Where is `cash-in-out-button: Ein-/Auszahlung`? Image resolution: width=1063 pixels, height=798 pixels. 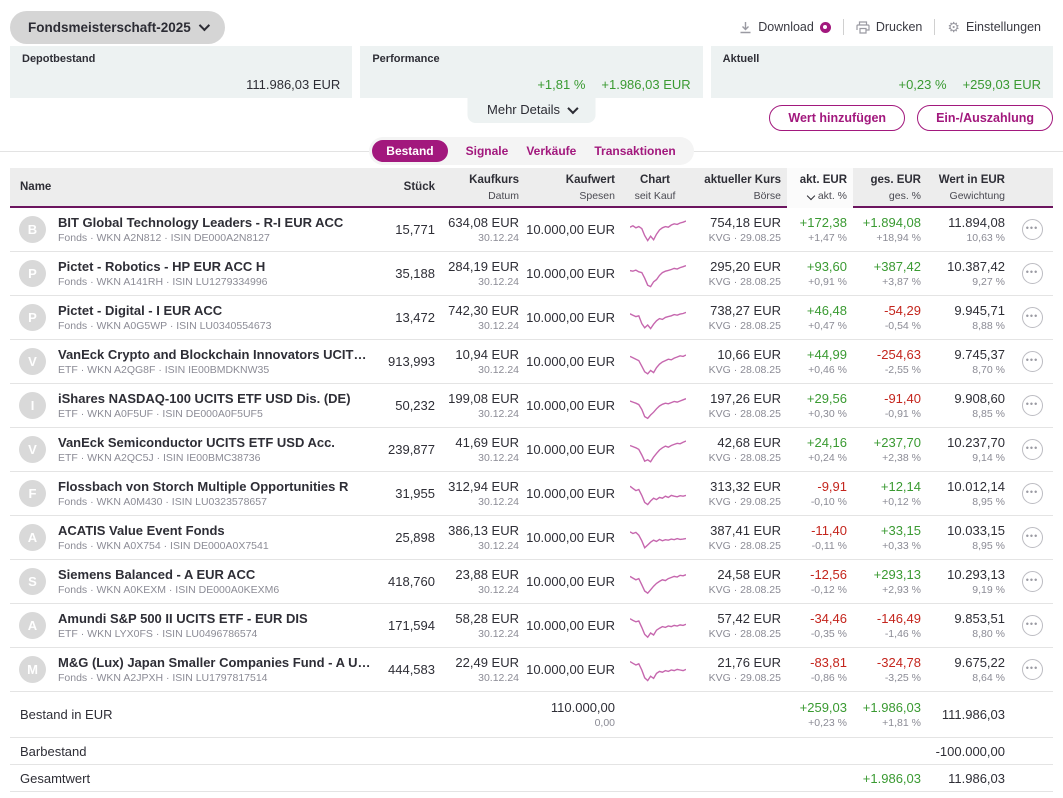 cash-in-out-button: Ein-/Auszahlung is located at coordinates (985, 118).